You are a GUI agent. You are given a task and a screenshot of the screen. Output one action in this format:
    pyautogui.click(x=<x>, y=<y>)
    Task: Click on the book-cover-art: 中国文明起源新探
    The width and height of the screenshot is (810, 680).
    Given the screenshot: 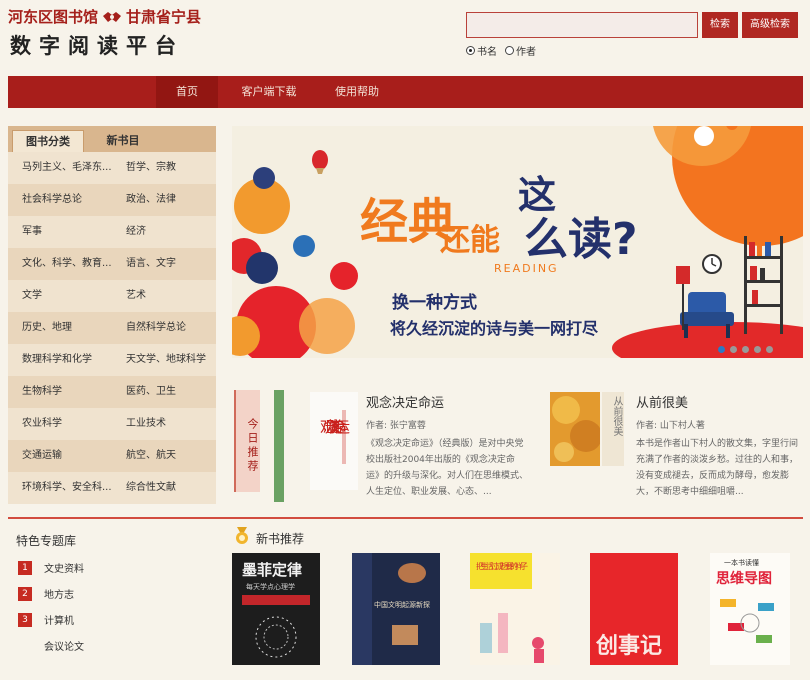 What is the action you would take?
    pyautogui.click(x=396, y=609)
    